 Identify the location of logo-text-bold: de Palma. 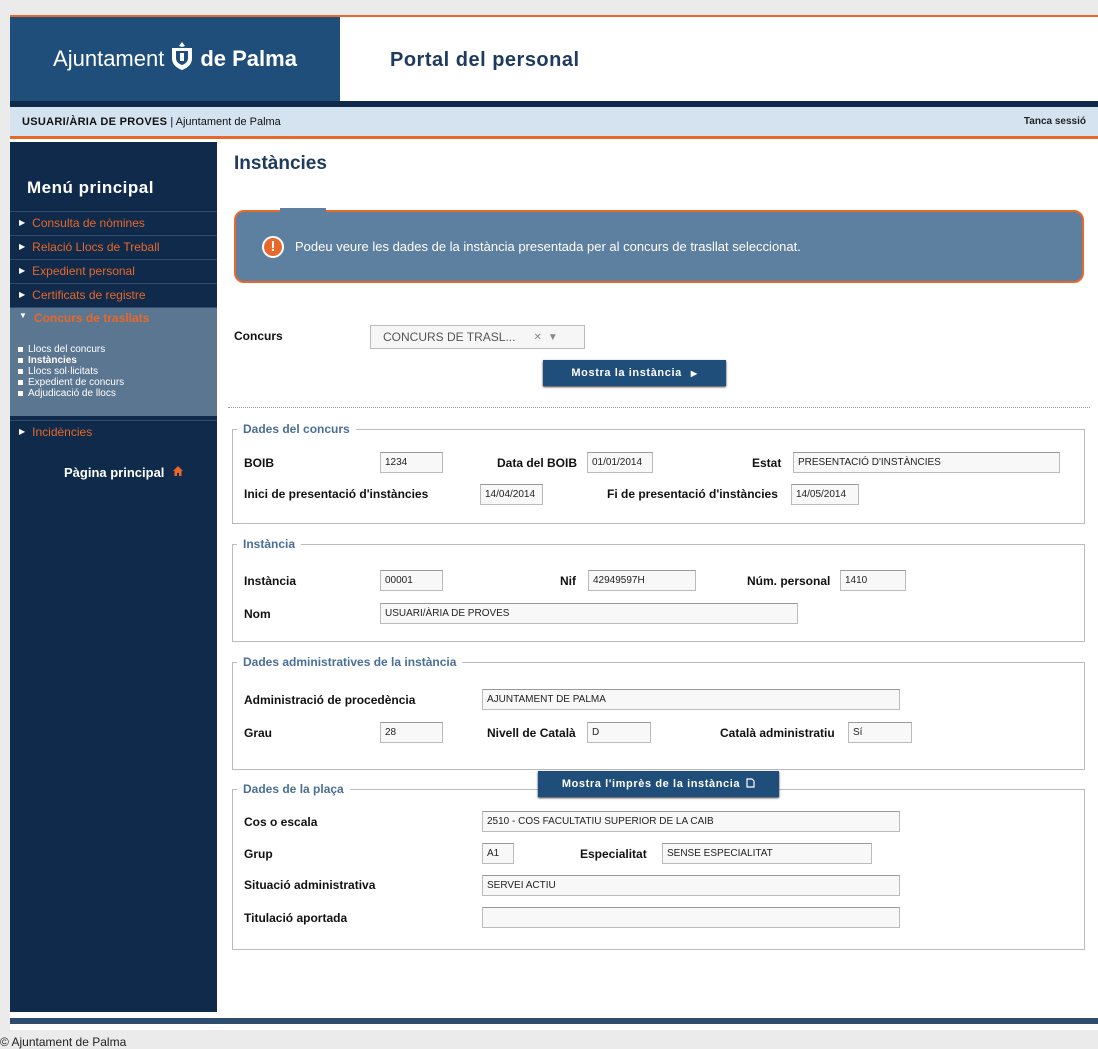
(248, 58).